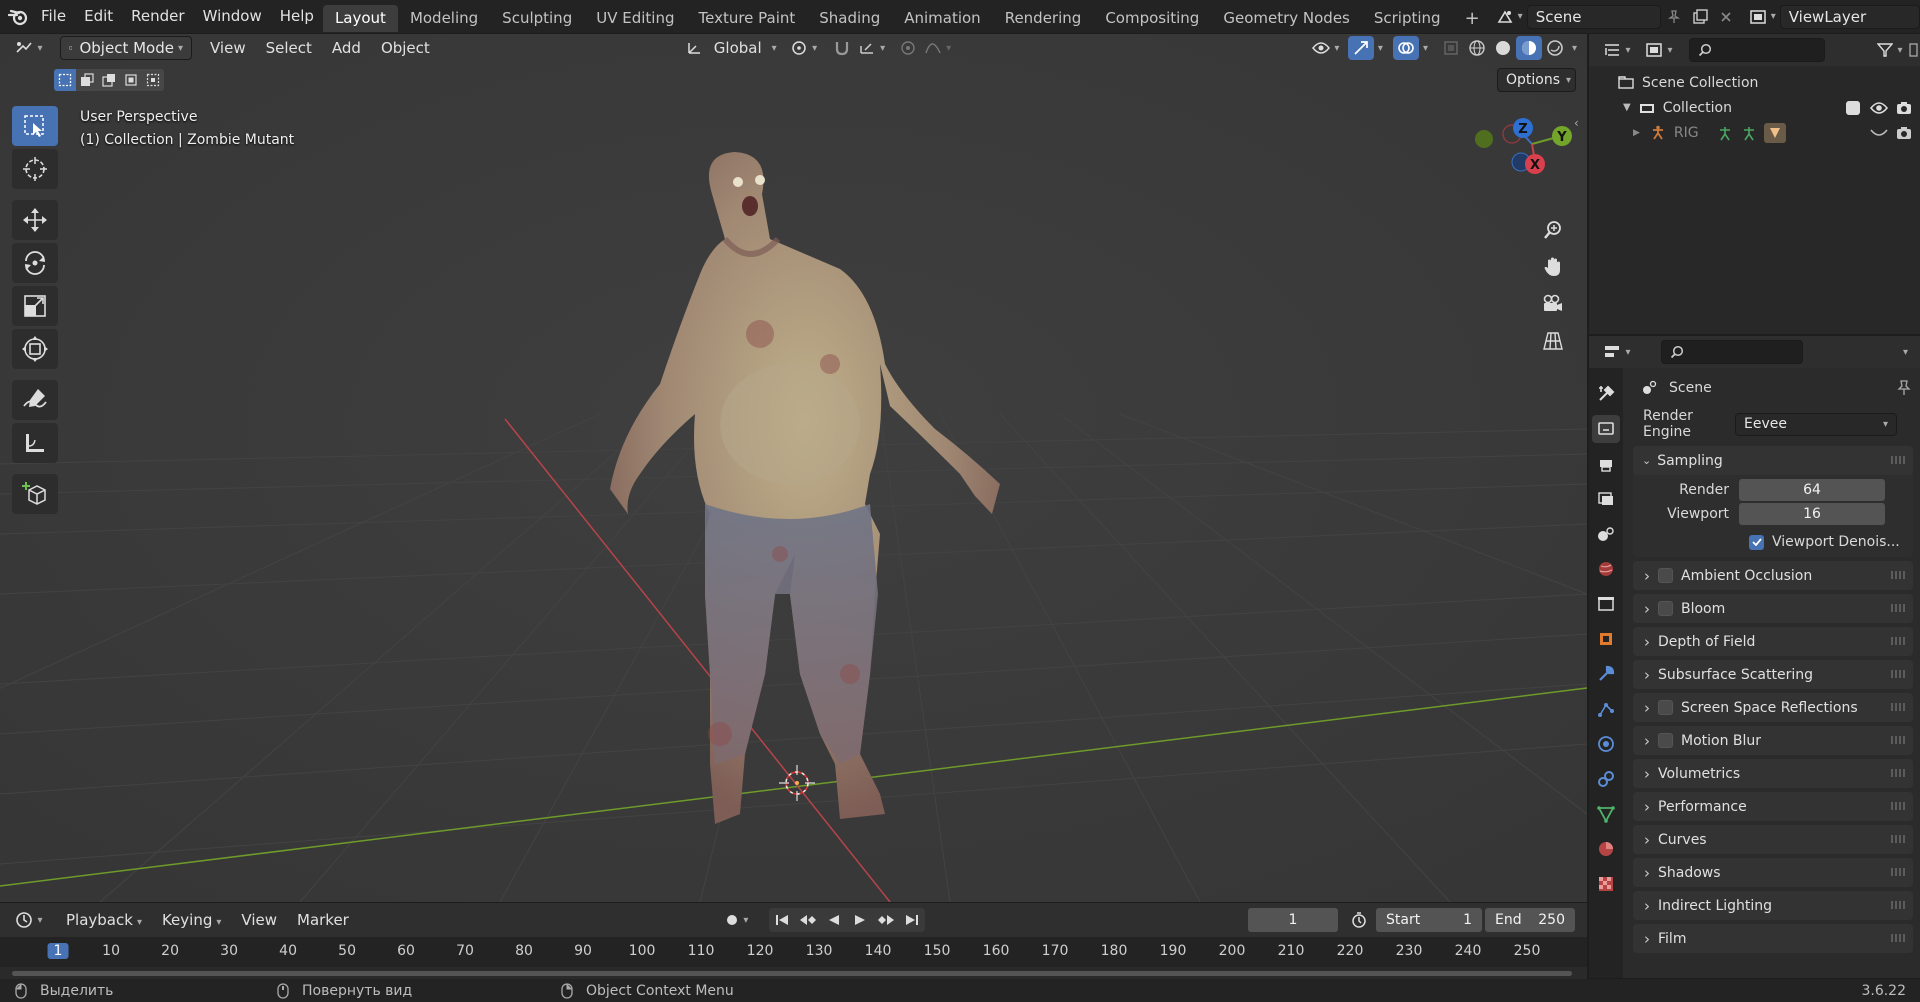 The height and width of the screenshot is (1002, 1920). What do you see at coordinates (1477, 48) in the screenshot?
I see `wireframe-shading-icon` at bounding box center [1477, 48].